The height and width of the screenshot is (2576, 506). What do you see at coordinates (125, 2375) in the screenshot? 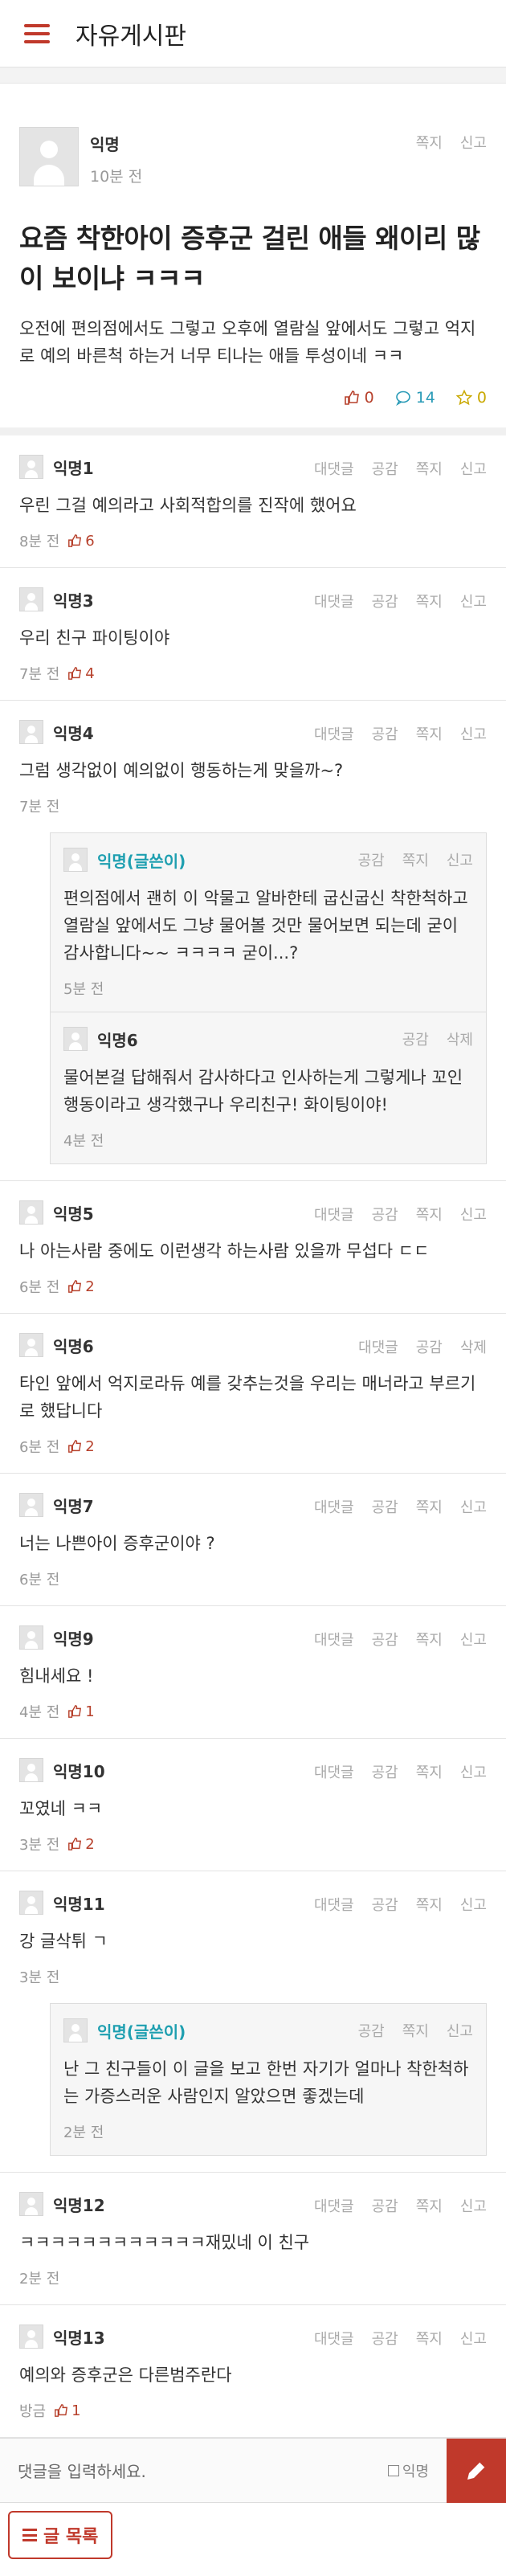
I see `comment-text: 예의와 증후군은 다른범주란다` at bounding box center [125, 2375].